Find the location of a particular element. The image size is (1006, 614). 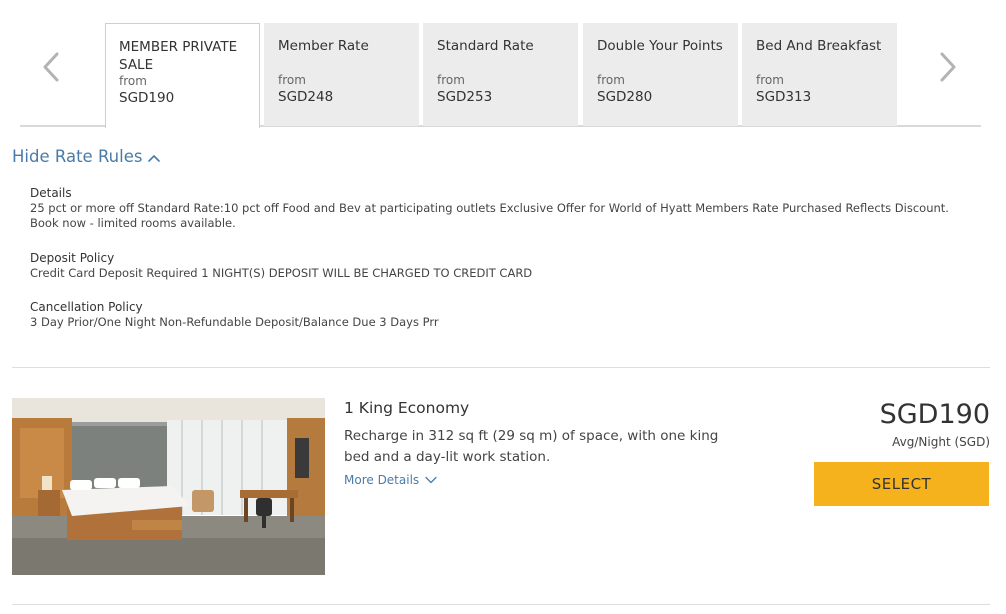

rate-tab-price: SGD248 is located at coordinates (306, 97).